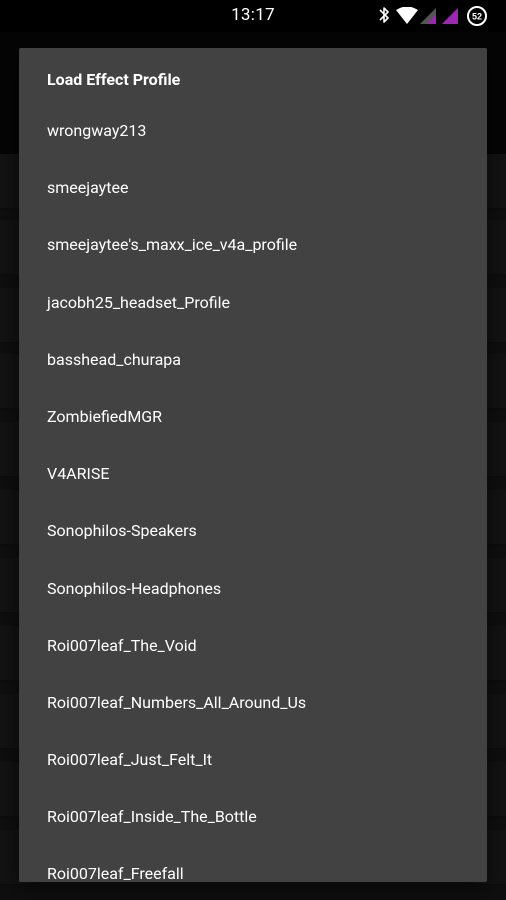  I want to click on profile-list-item: smeejaytee, so click(253, 187).